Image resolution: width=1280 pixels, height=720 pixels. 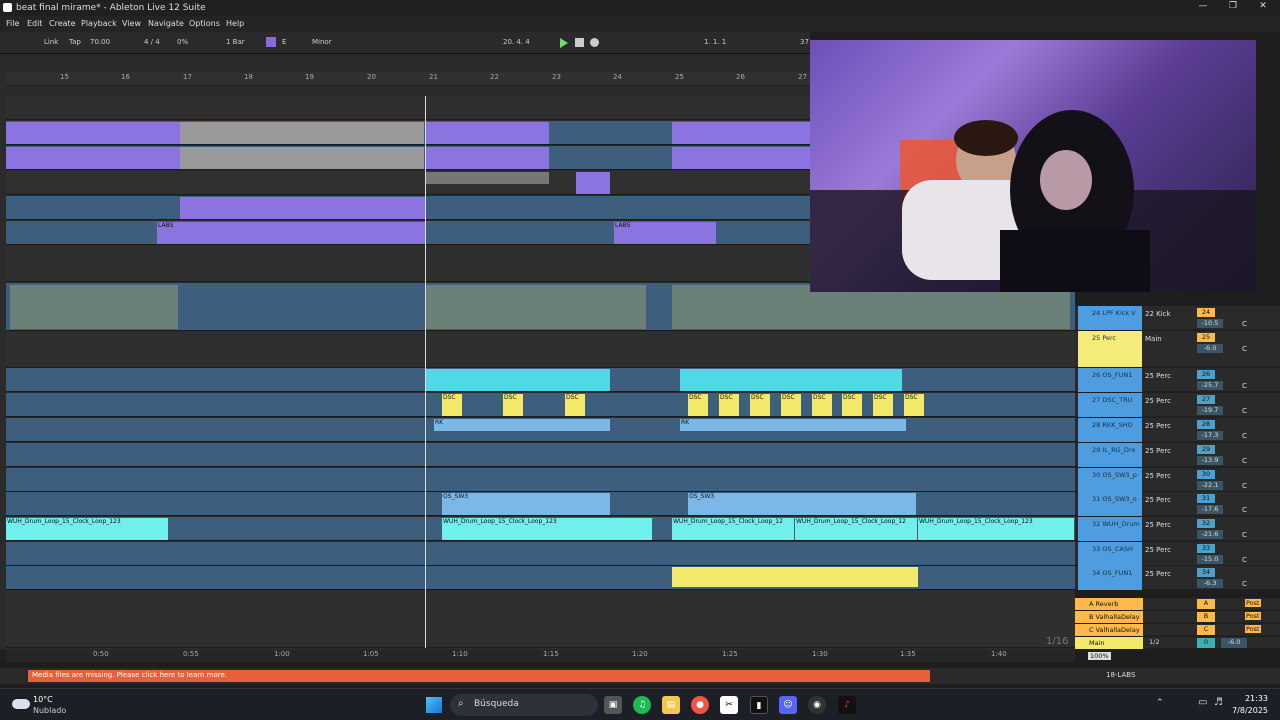 What do you see at coordinates (579, 42) in the screenshot?
I see `stop-icon` at bounding box center [579, 42].